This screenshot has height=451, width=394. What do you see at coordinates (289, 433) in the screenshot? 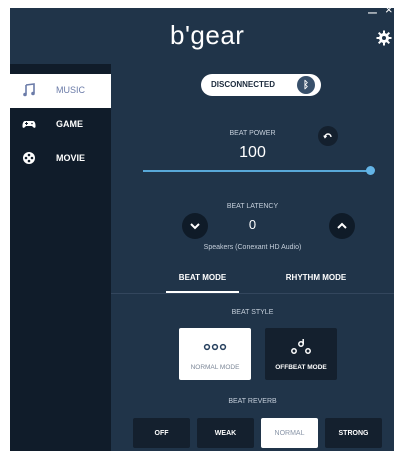
I see `reverb-normal-button: NORMAL` at bounding box center [289, 433].